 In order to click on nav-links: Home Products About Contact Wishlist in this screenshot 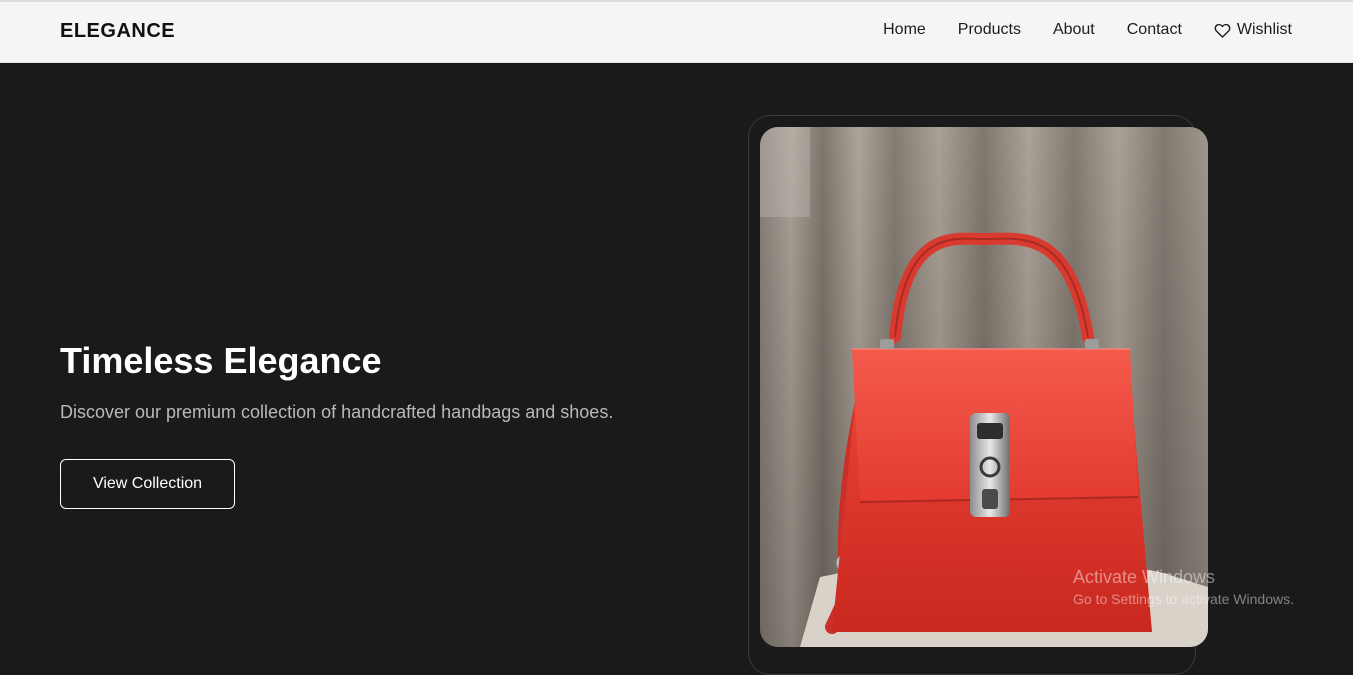, I will do `click(1087, 30)`.